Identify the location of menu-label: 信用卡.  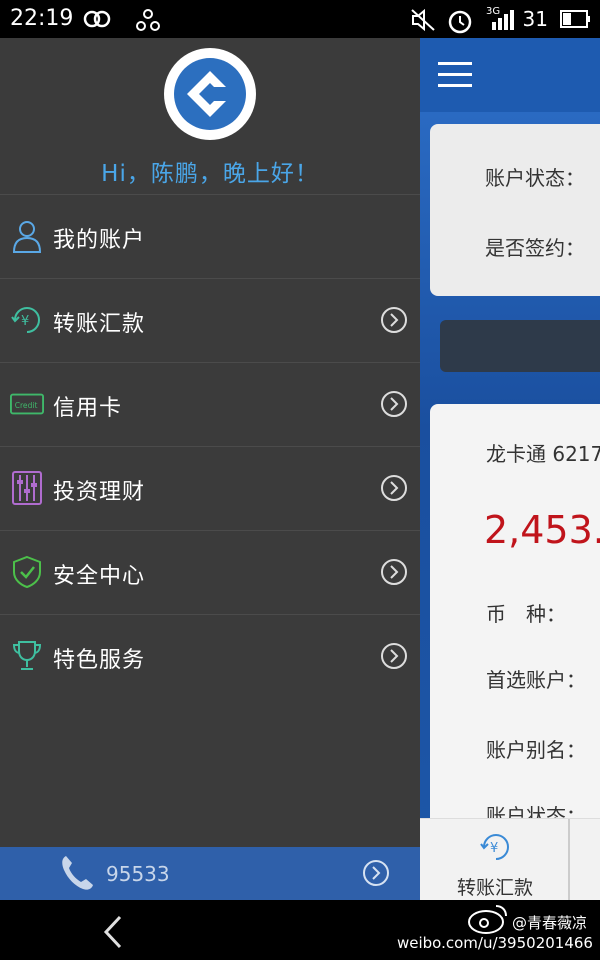
(88, 408).